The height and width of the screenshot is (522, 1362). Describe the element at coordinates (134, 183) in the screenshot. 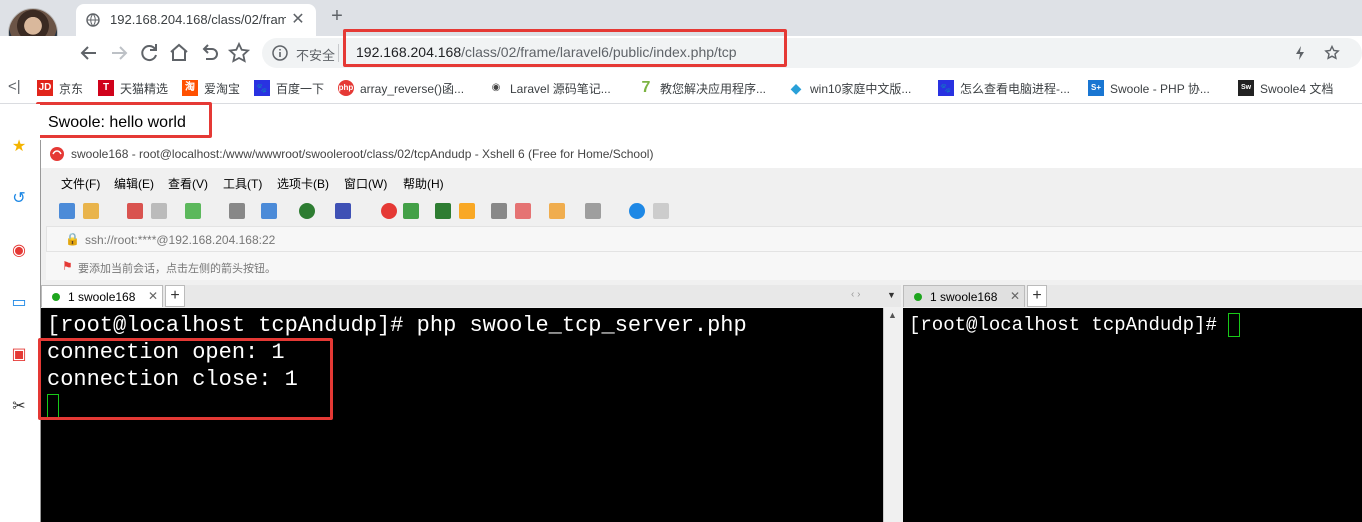

I see `menu-edit: 编辑(E)` at that location.